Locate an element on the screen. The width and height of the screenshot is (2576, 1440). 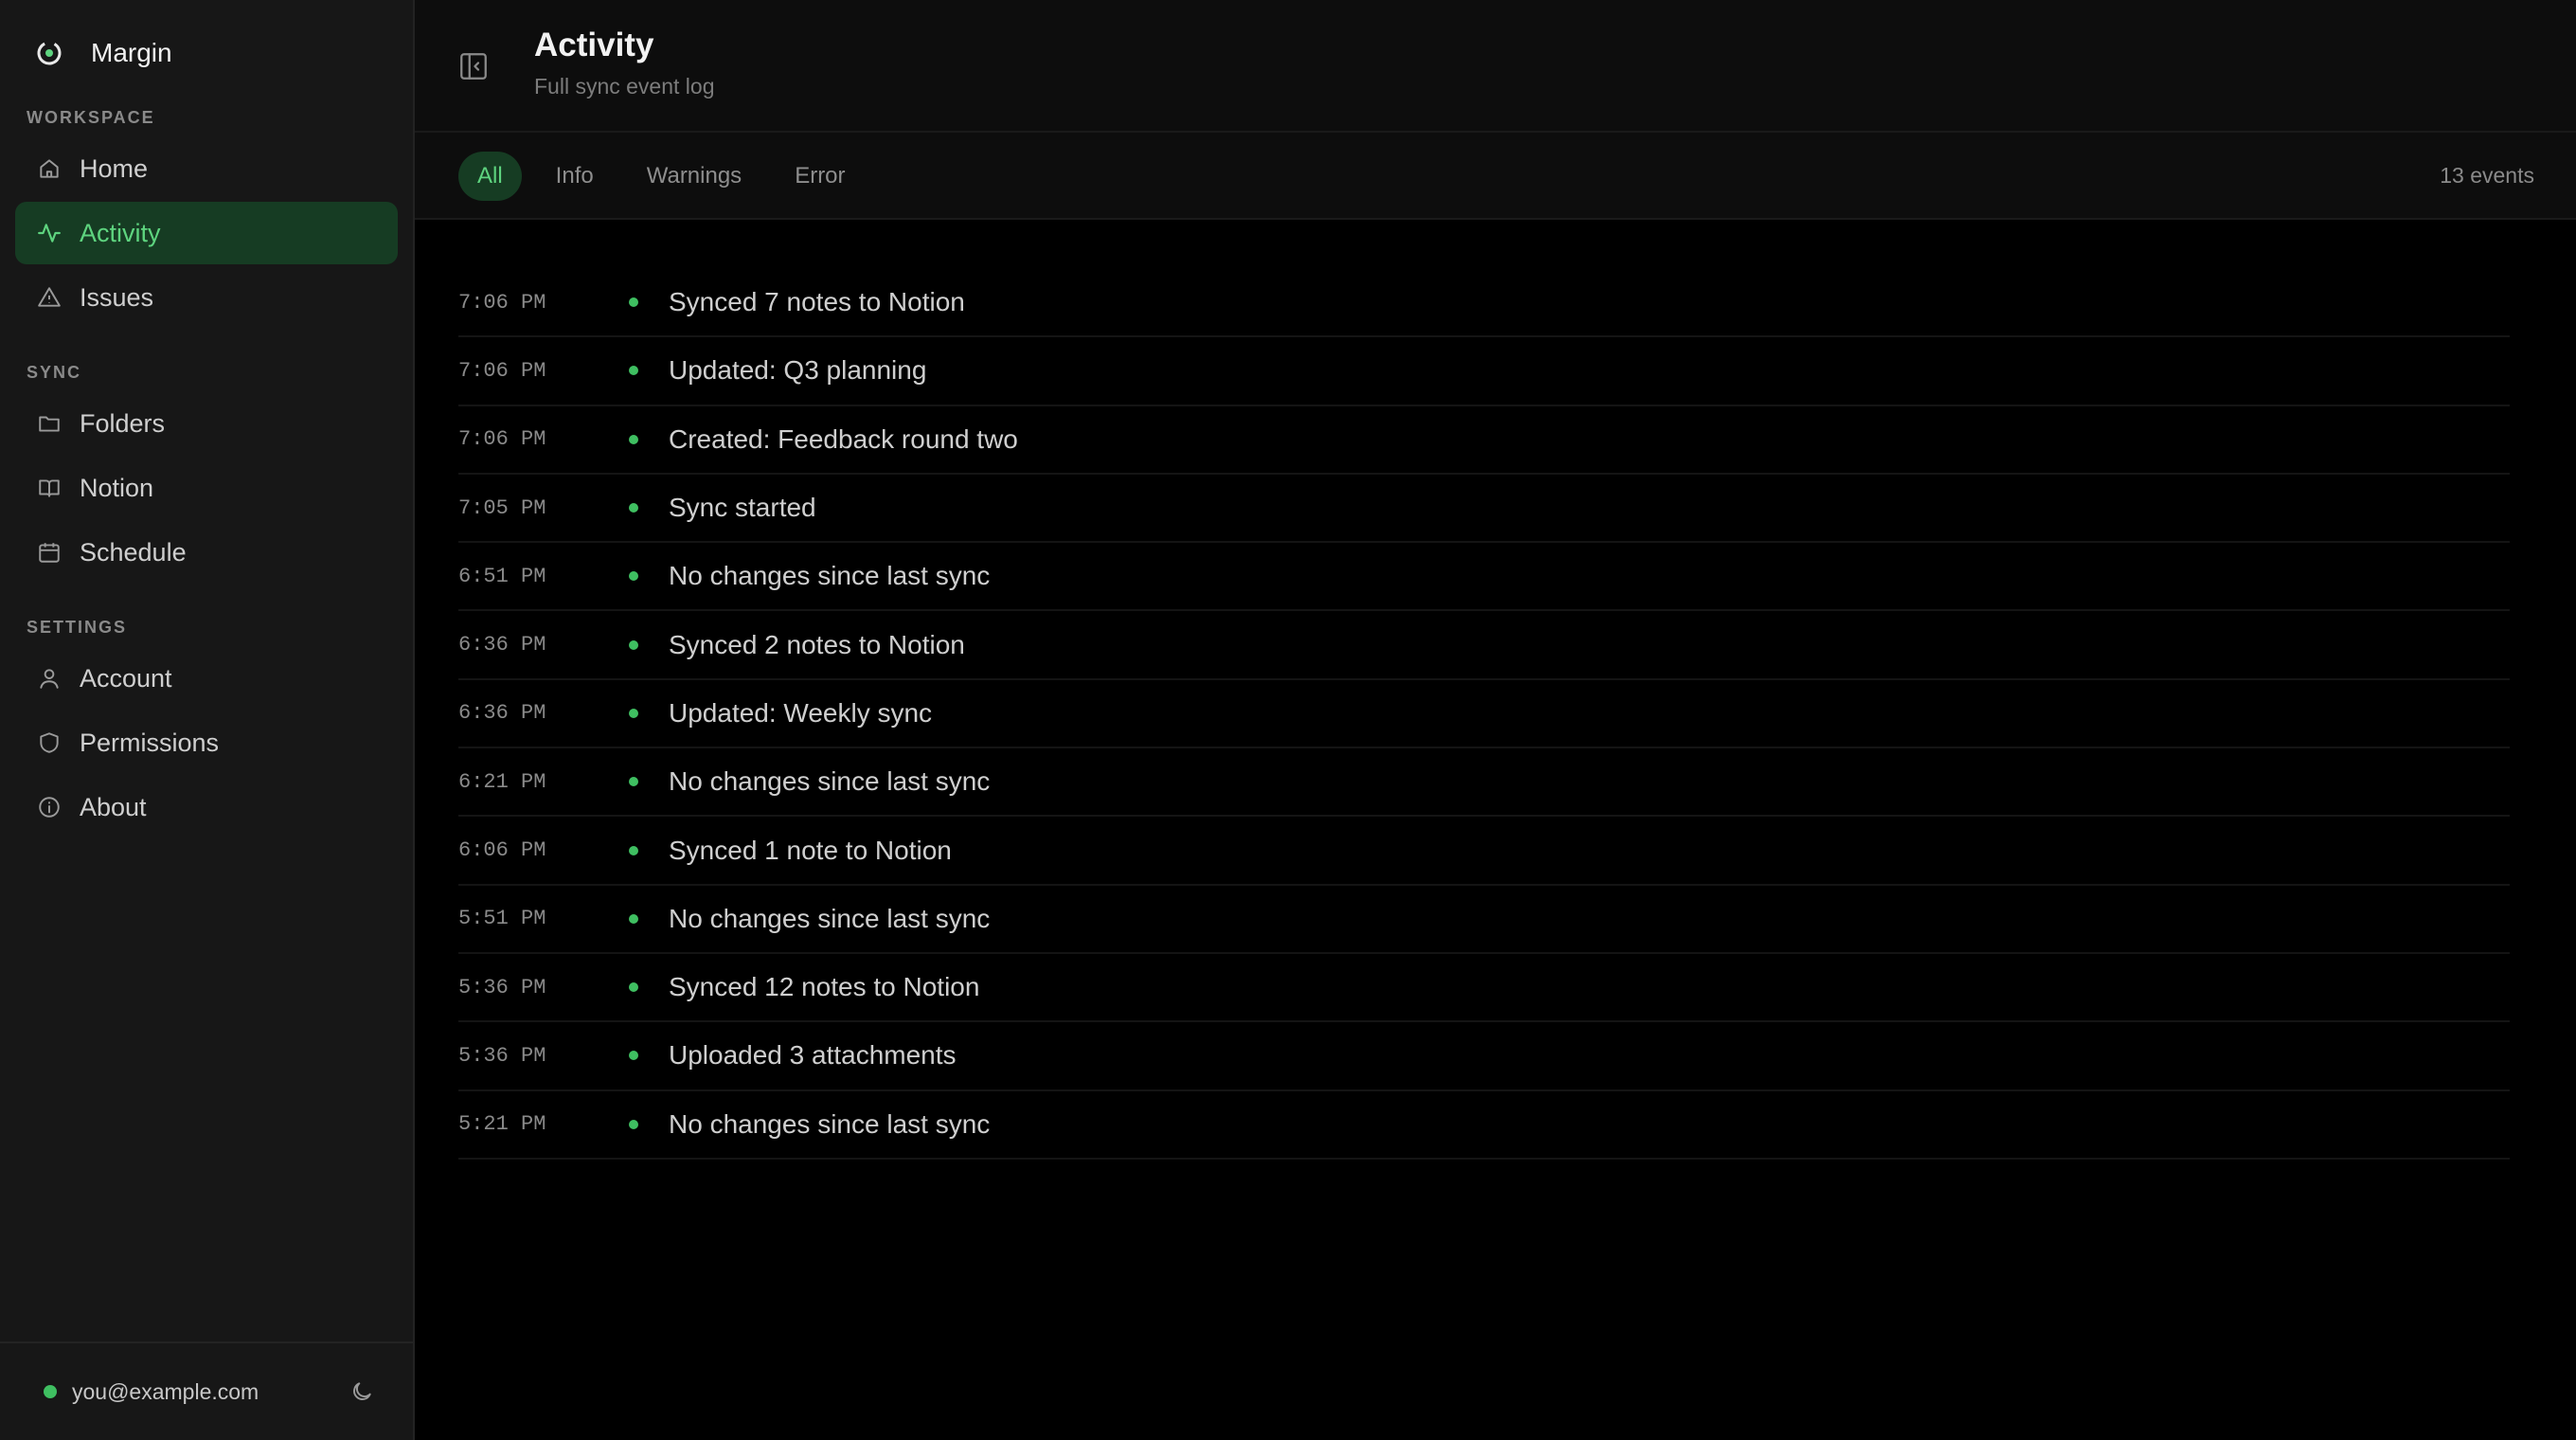
sidebar-item-label: Account is located at coordinates (126, 678).